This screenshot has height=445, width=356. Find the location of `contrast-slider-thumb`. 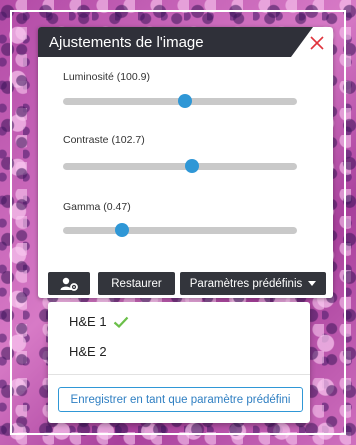

contrast-slider-thumb is located at coordinates (191, 166).